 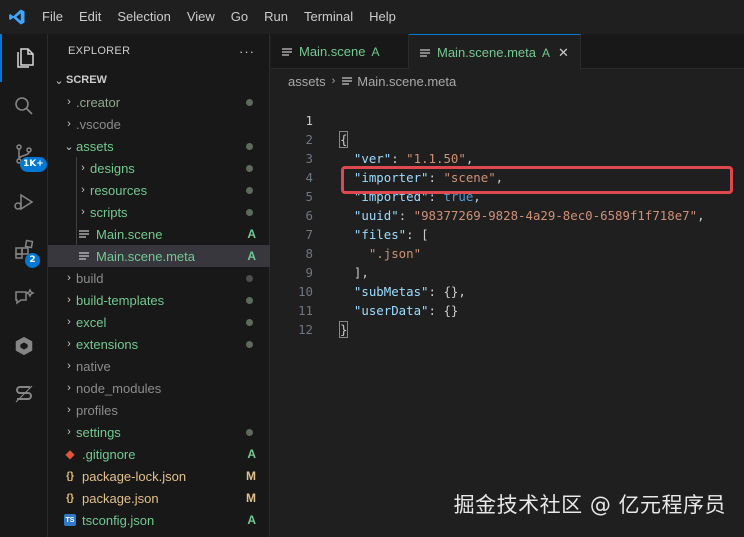 What do you see at coordinates (120, 300) in the screenshot?
I see `tree-item-label: build-templates` at bounding box center [120, 300].